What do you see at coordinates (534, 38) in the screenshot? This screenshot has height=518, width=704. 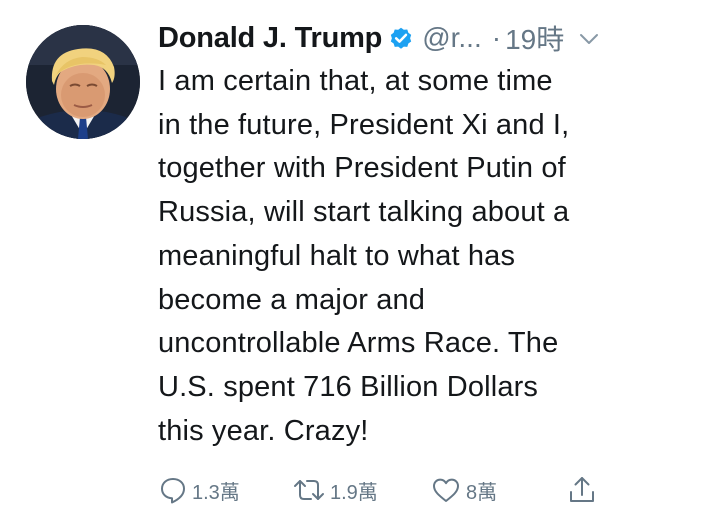 I see `tweet-timestamp: 19時` at bounding box center [534, 38].